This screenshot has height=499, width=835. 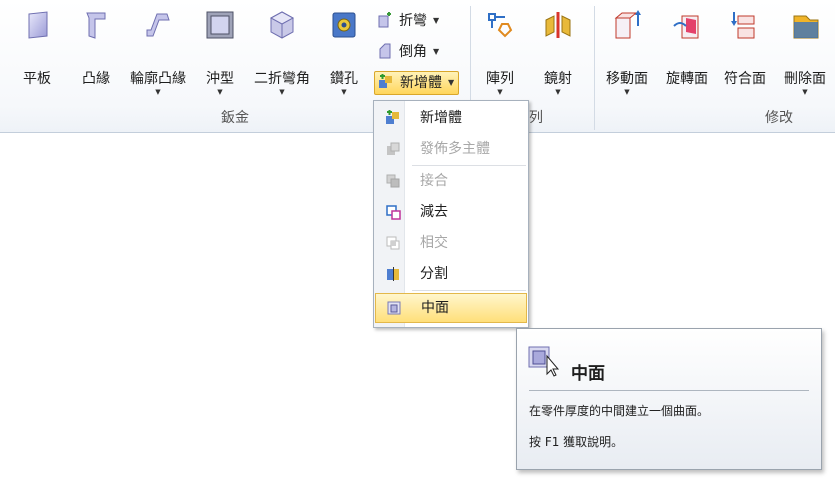 What do you see at coordinates (500, 50) in the screenshot?
I see `pattern-button: 陣列 ▼` at bounding box center [500, 50].